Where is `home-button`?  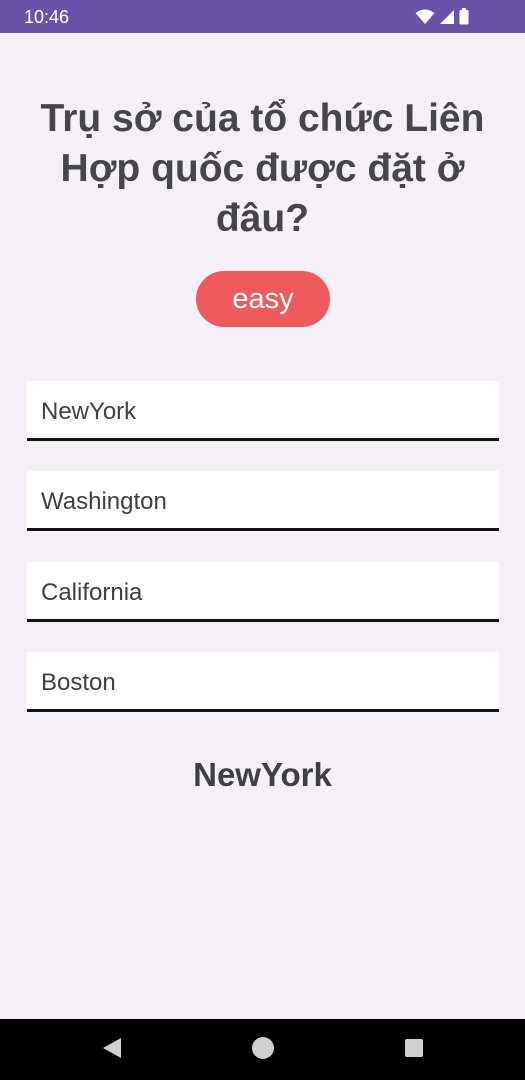 home-button is located at coordinates (263, 1050).